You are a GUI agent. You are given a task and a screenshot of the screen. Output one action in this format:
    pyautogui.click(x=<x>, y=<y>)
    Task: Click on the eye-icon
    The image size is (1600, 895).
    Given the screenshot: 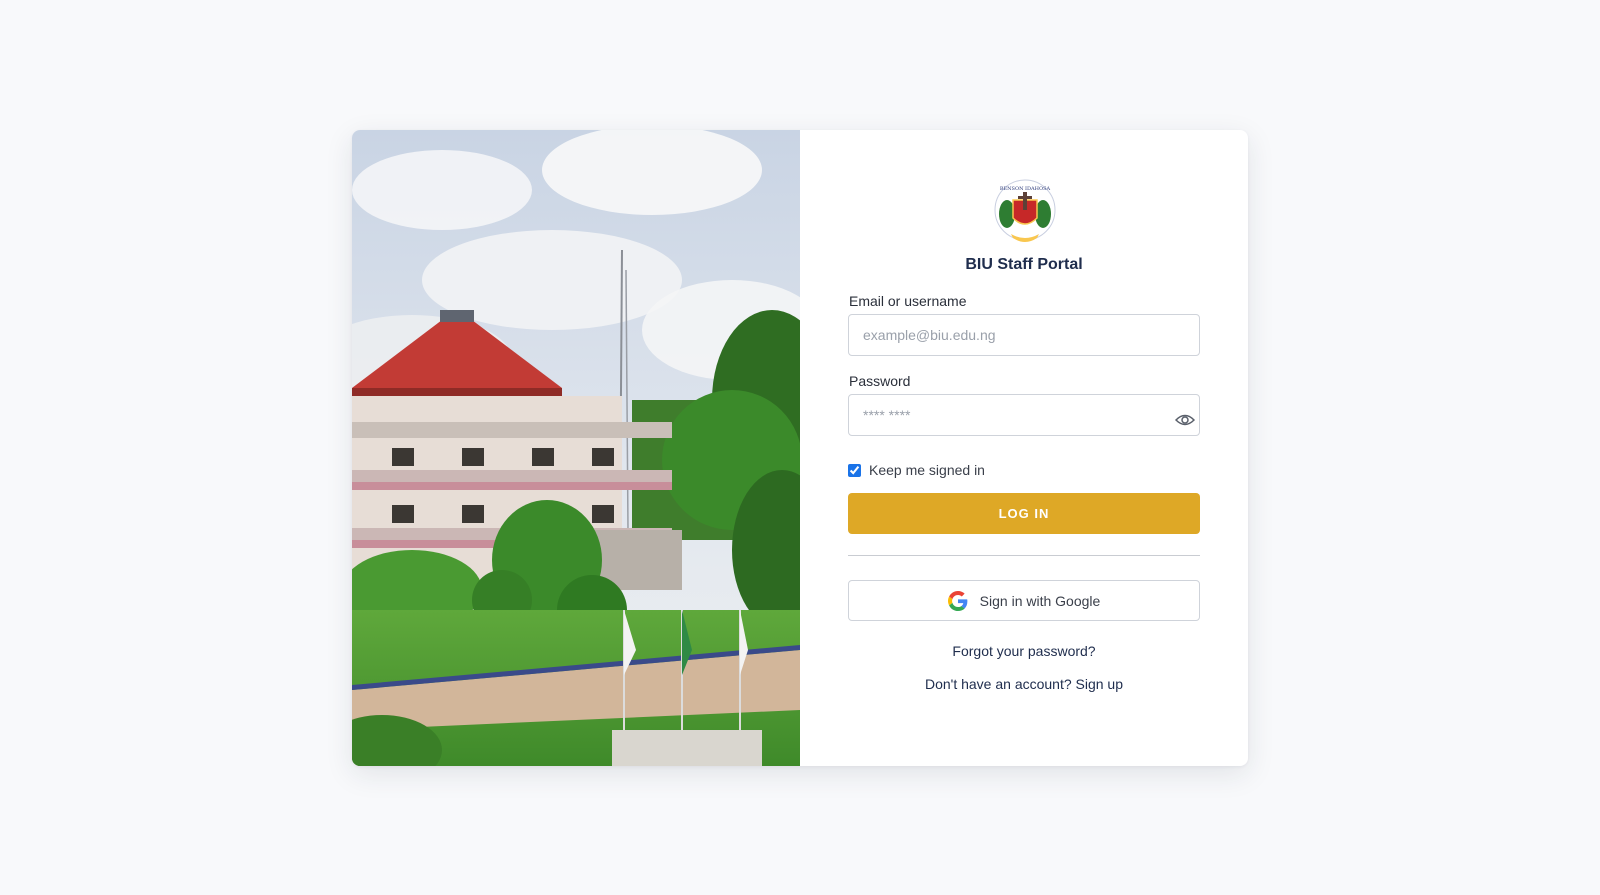 What is the action you would take?
    pyautogui.click(x=1185, y=420)
    